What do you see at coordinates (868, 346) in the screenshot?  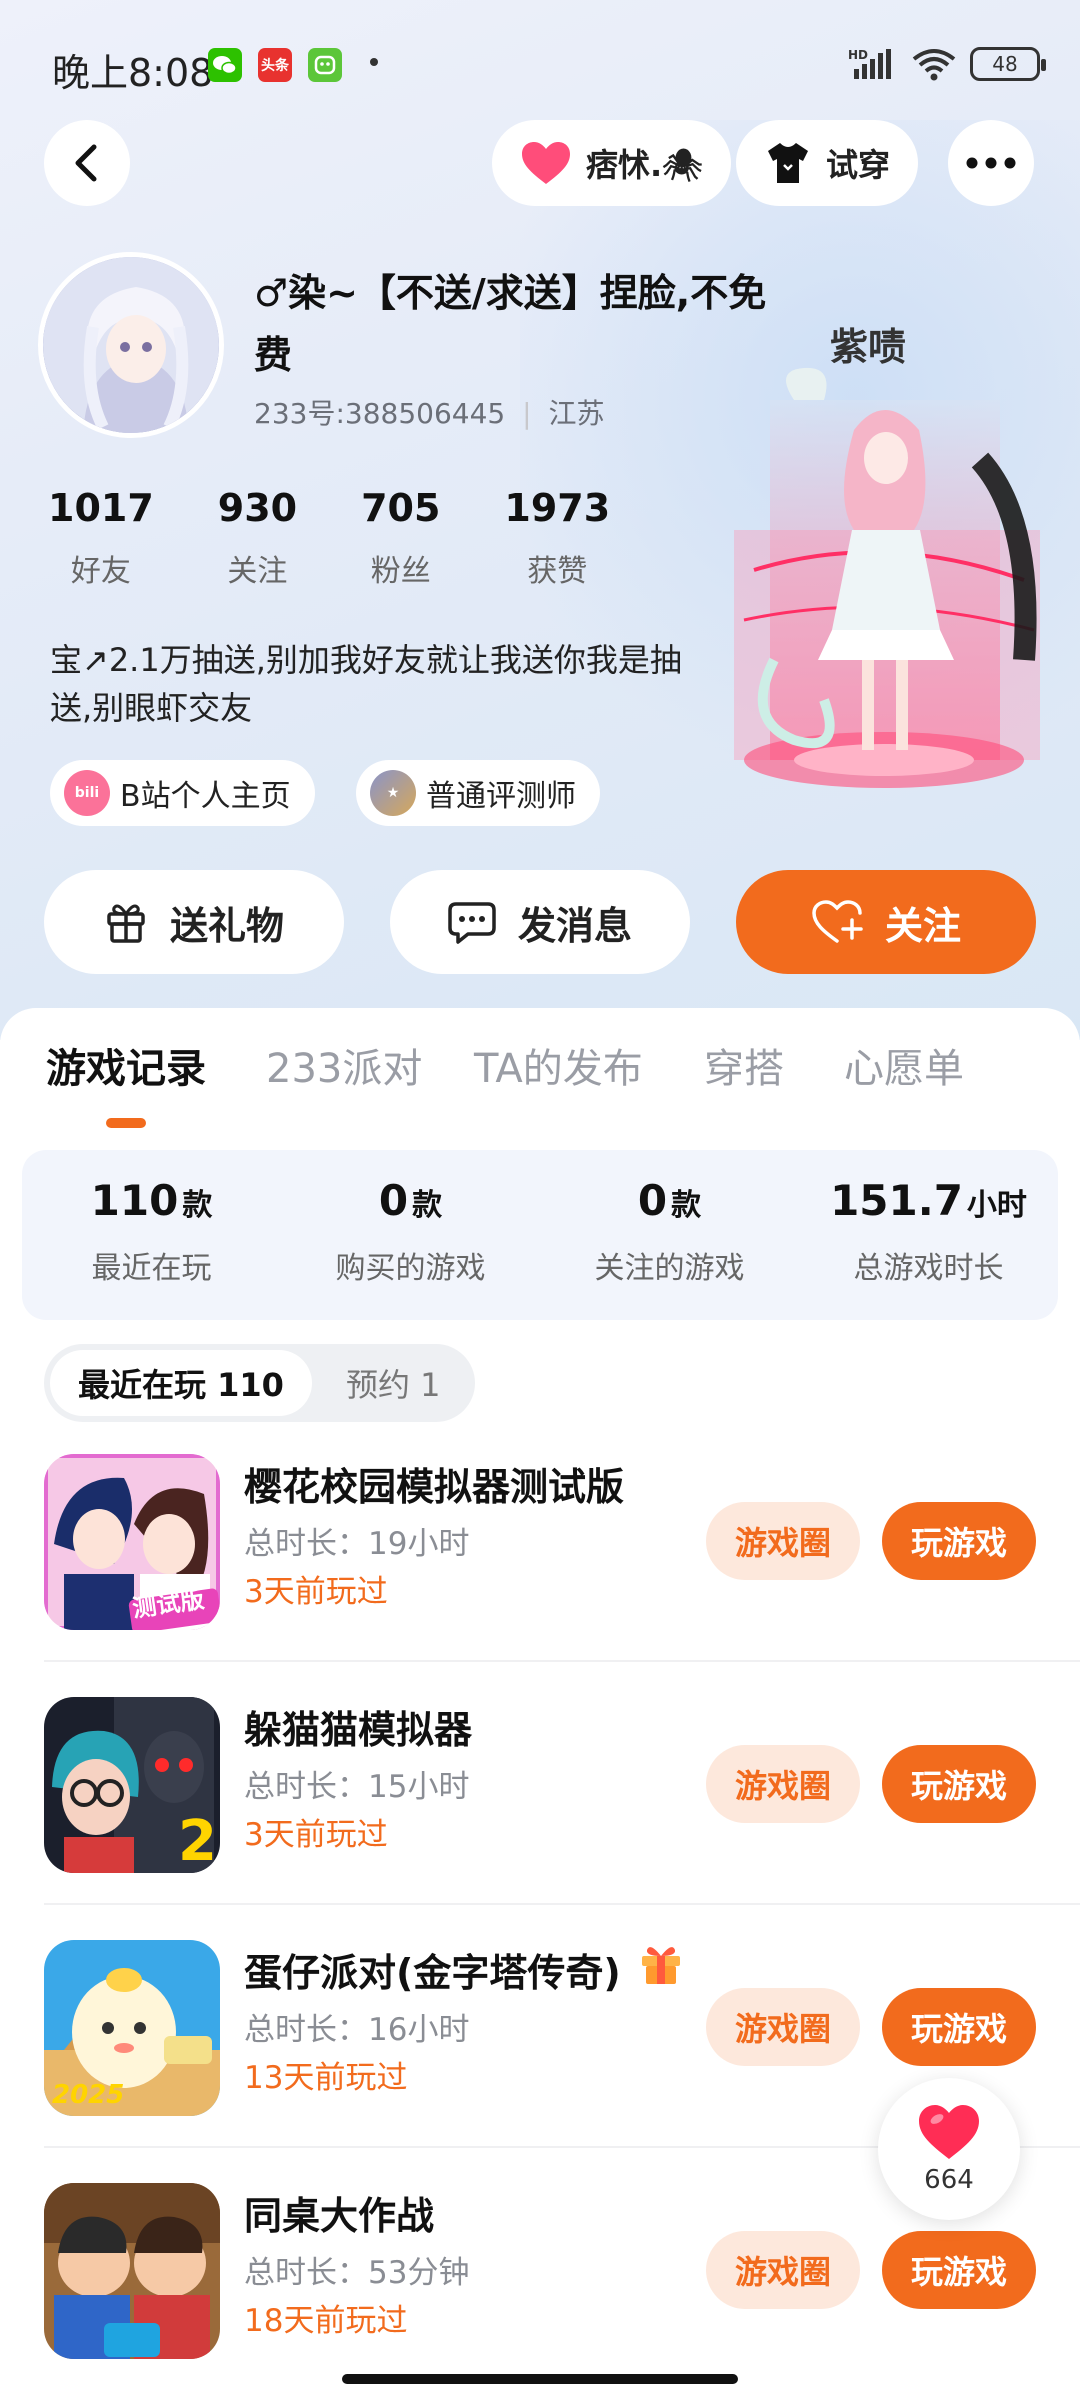 I see `character-caption: 紫啧` at bounding box center [868, 346].